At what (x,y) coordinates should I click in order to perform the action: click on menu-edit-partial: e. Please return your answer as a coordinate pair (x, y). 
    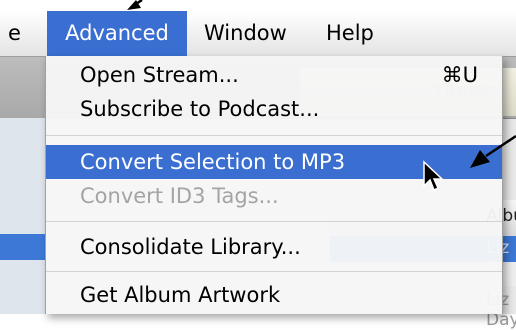
    Looking at the image, I should click on (14, 33).